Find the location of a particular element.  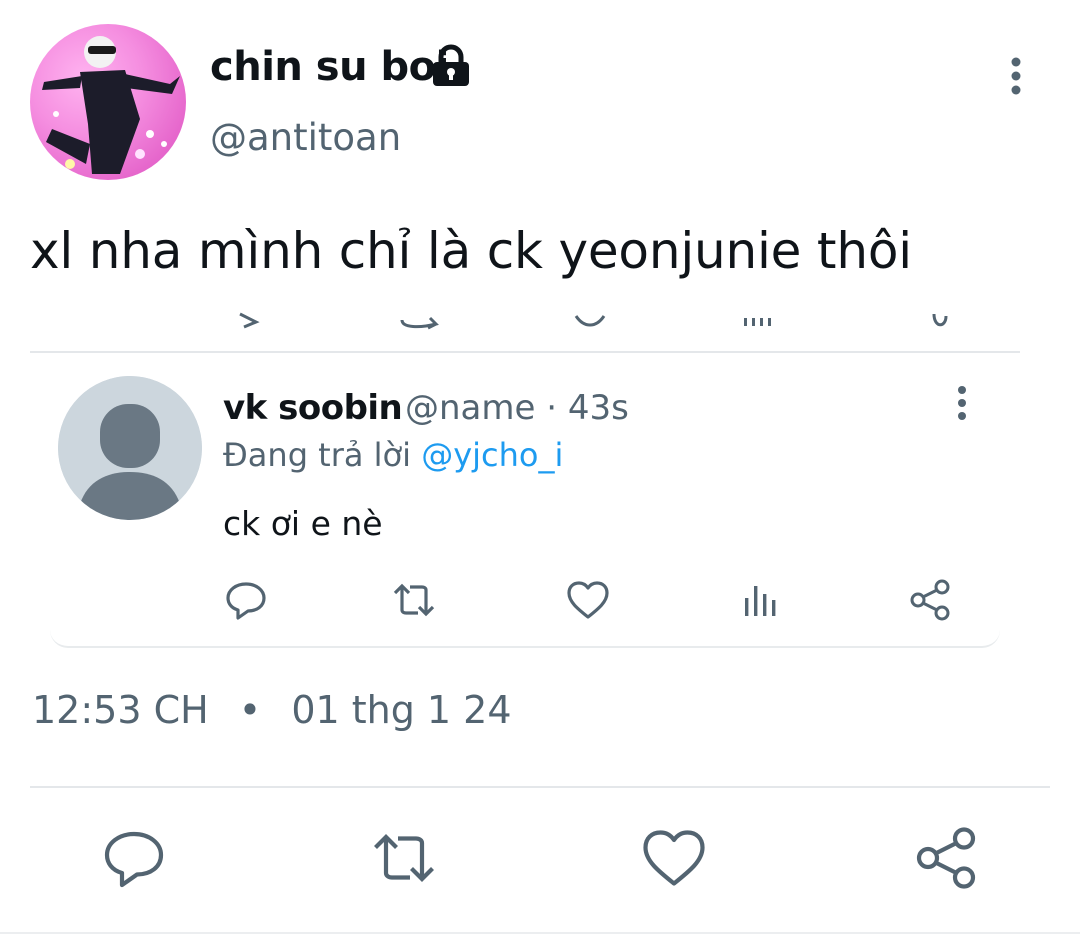

default-avatar is located at coordinates (130, 448).